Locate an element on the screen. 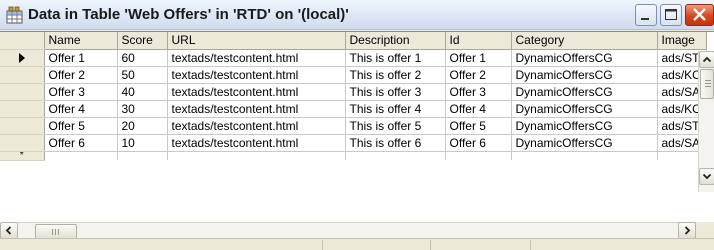 Image resolution: width=714 pixels, height=250 pixels. close-icon is located at coordinates (699, 14).